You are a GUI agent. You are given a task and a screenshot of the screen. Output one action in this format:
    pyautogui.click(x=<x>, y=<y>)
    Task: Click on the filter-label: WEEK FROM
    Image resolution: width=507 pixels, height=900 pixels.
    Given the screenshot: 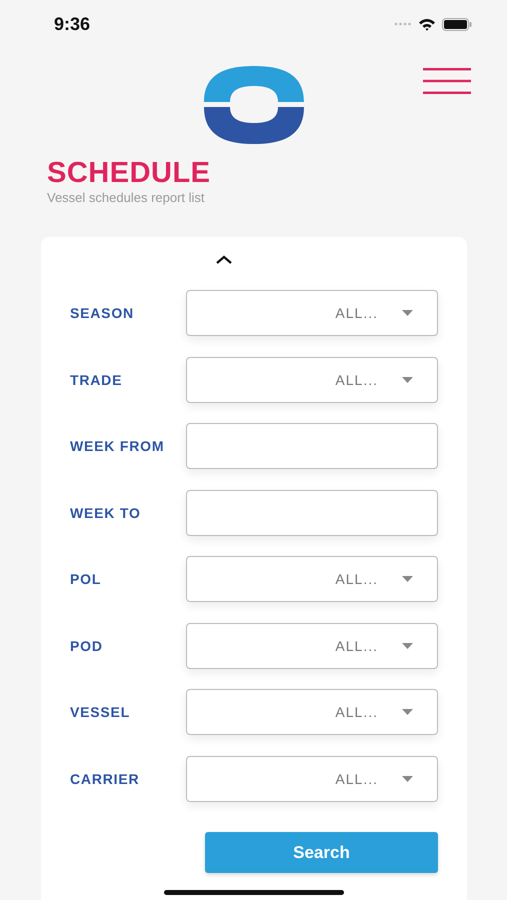 What is the action you would take?
    pyautogui.click(x=118, y=446)
    